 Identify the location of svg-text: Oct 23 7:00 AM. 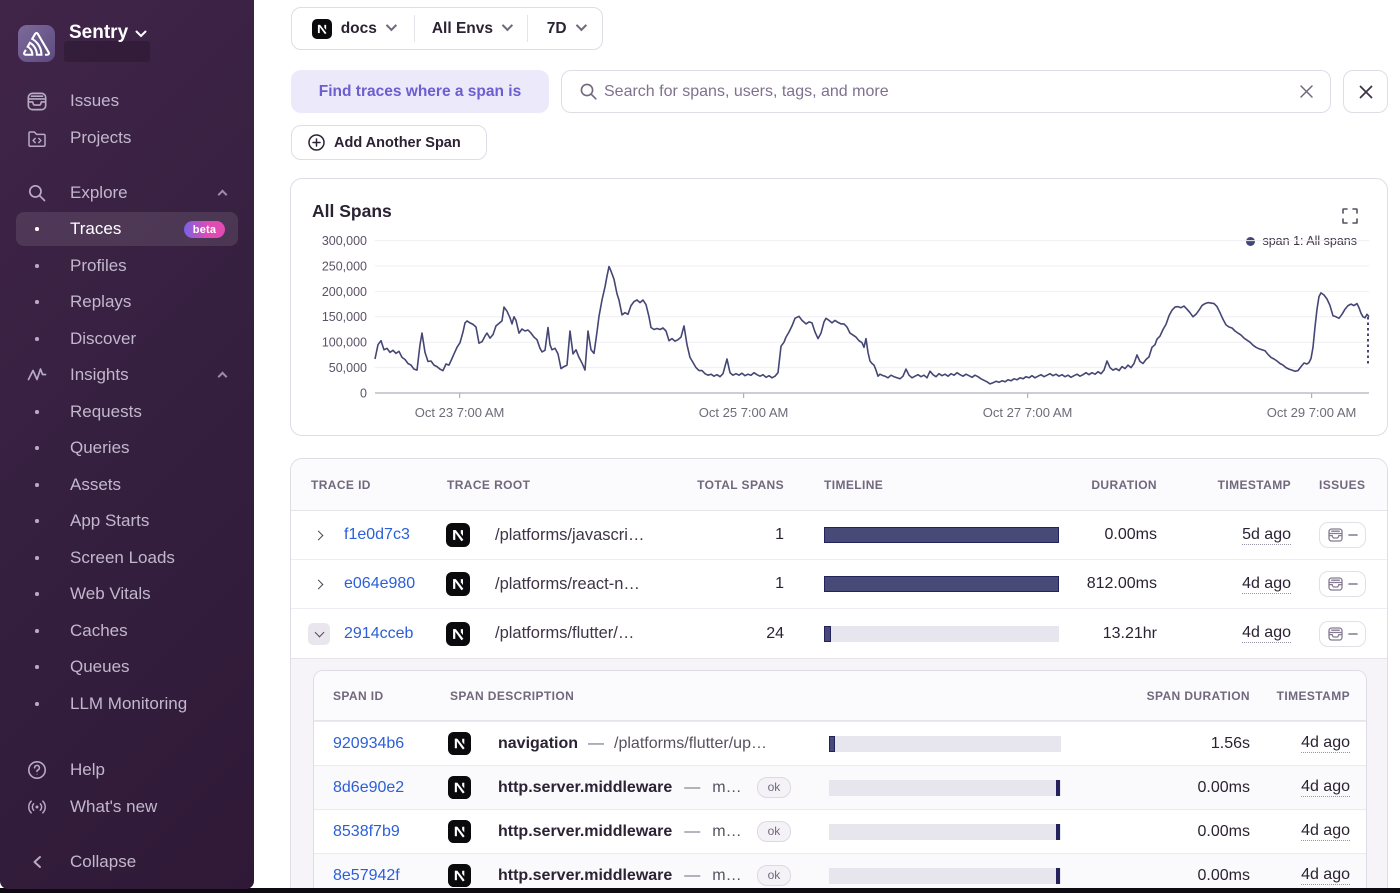
(460, 412).